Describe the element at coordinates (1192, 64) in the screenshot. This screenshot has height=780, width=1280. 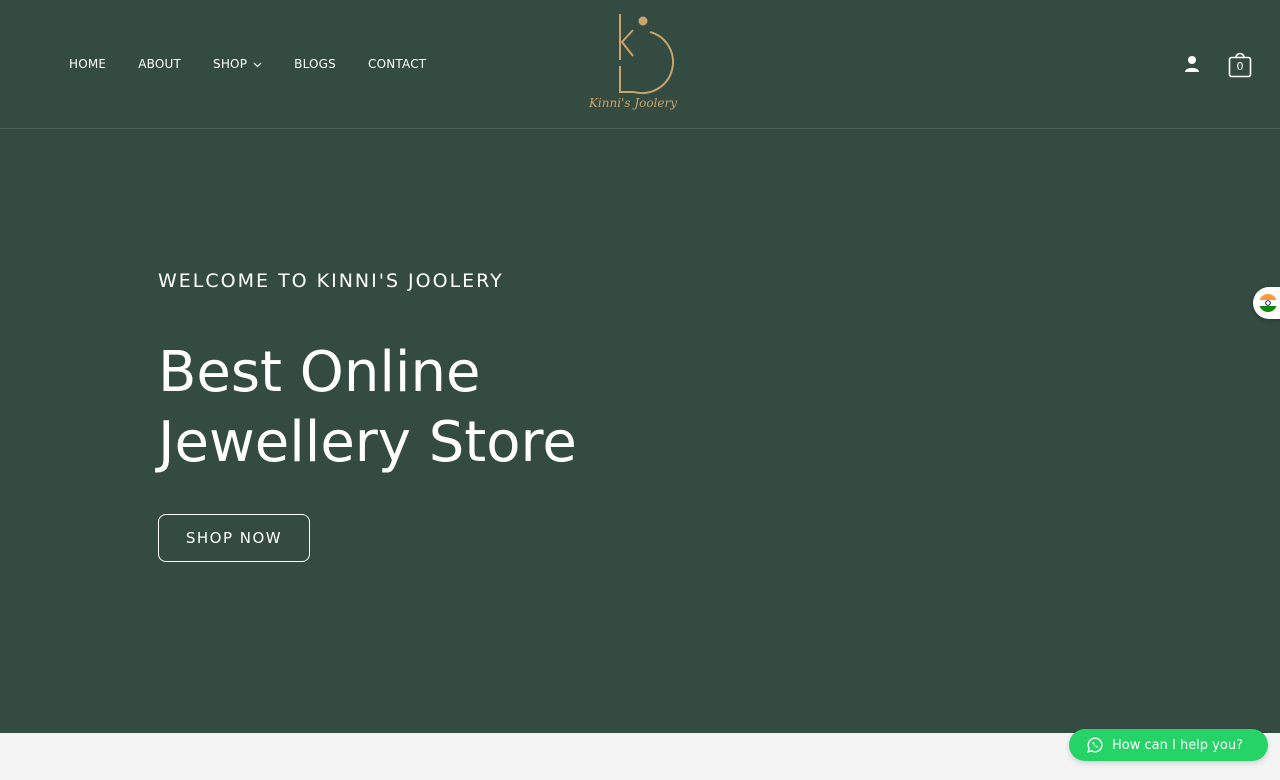
I see `user-icon` at that location.